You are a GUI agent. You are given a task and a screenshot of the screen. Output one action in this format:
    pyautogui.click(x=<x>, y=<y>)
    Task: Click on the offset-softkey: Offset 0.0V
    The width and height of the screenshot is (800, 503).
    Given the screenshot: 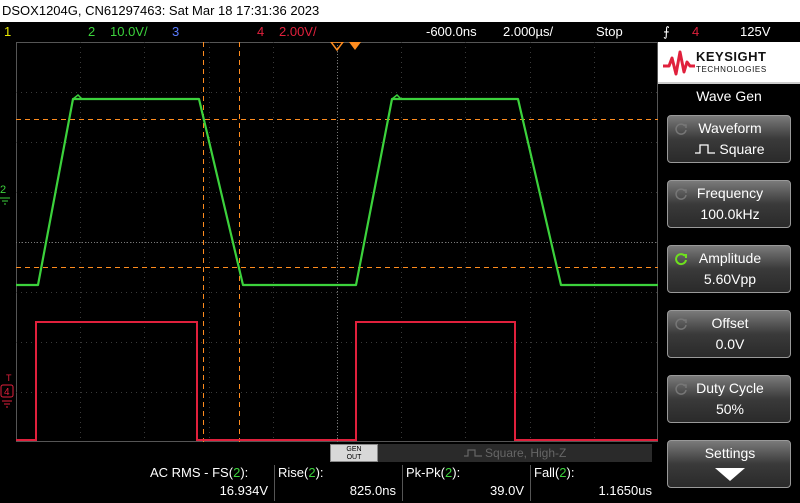 What is the action you would take?
    pyautogui.click(x=729, y=334)
    